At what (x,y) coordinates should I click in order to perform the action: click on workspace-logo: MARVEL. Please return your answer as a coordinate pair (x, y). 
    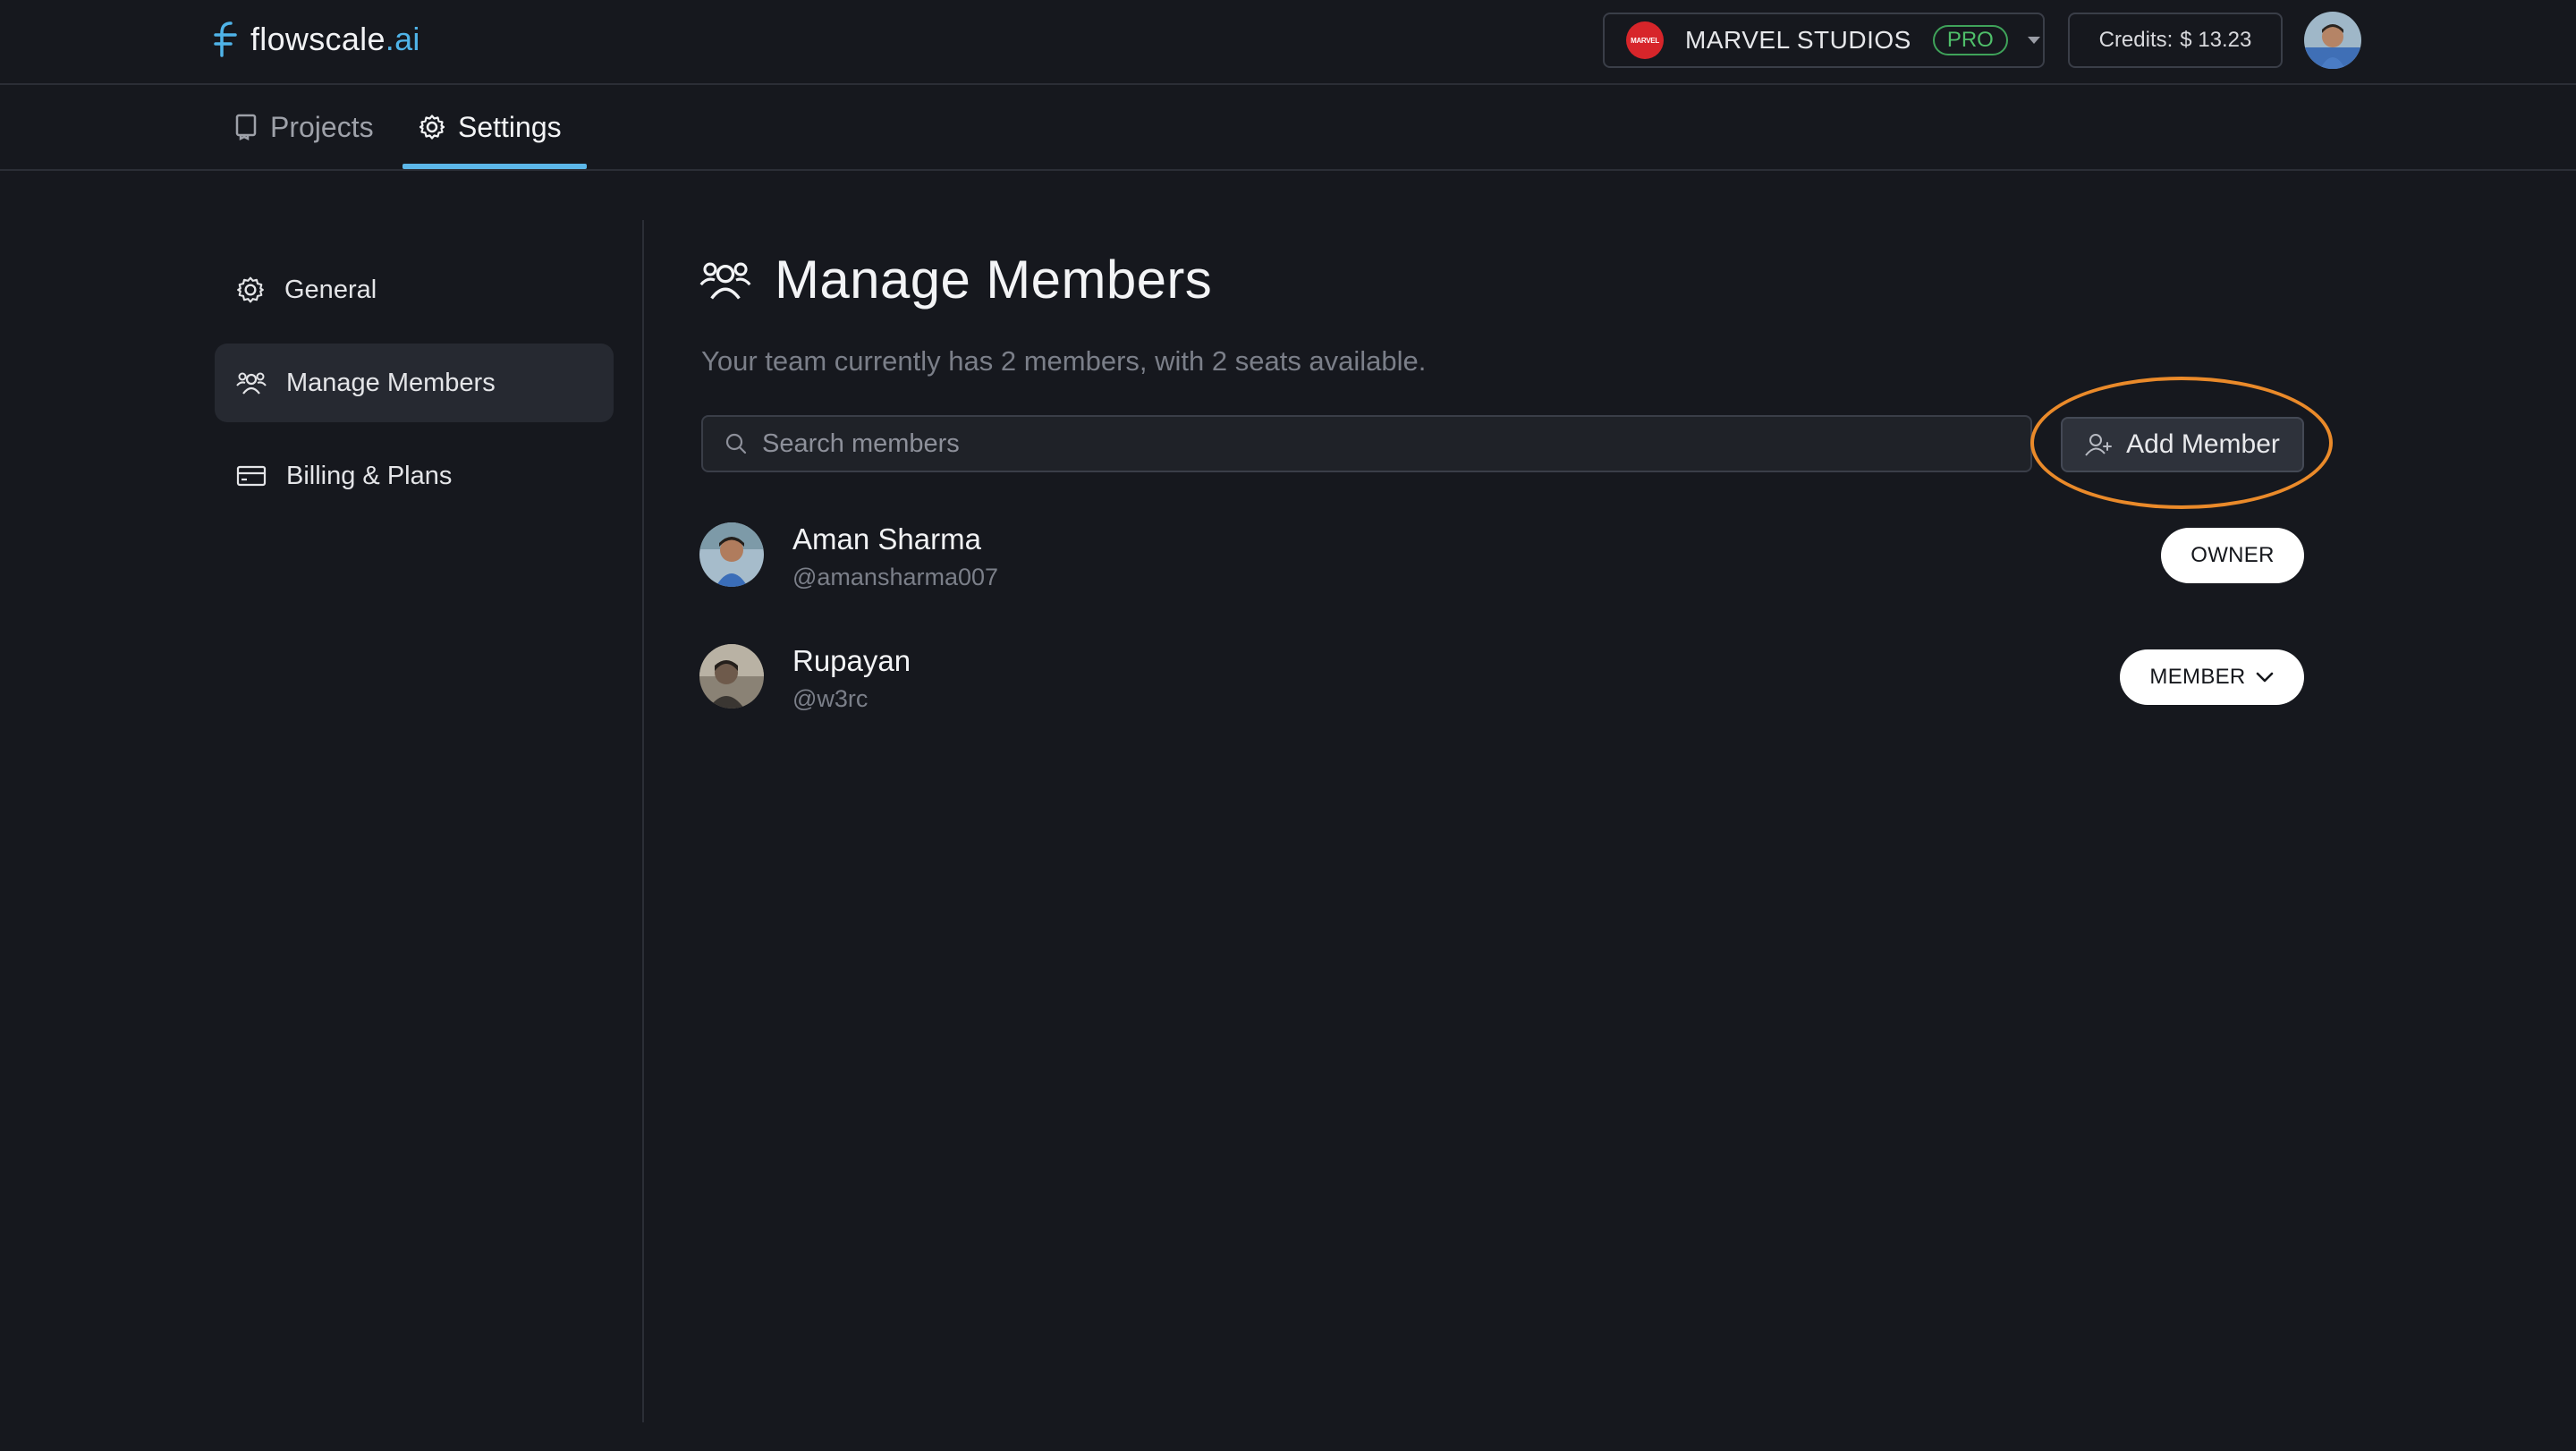
    Looking at the image, I should click on (1645, 40).